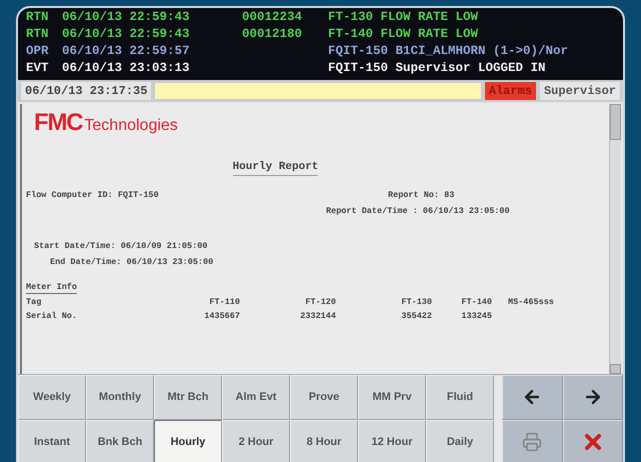 The width and height of the screenshot is (641, 462). Describe the element at coordinates (120, 441) in the screenshot. I see `report-button: Bnk Bch` at that location.